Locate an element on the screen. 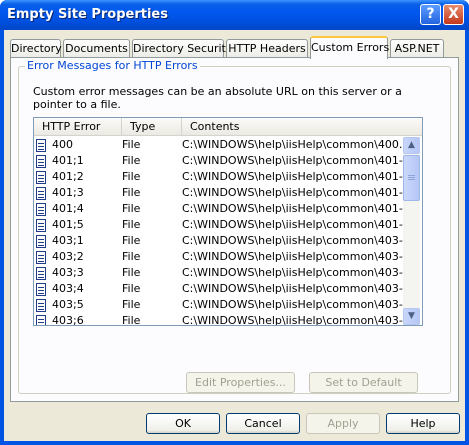 The height and width of the screenshot is (445, 469). tab-documents: Documents is located at coordinates (96, 48).